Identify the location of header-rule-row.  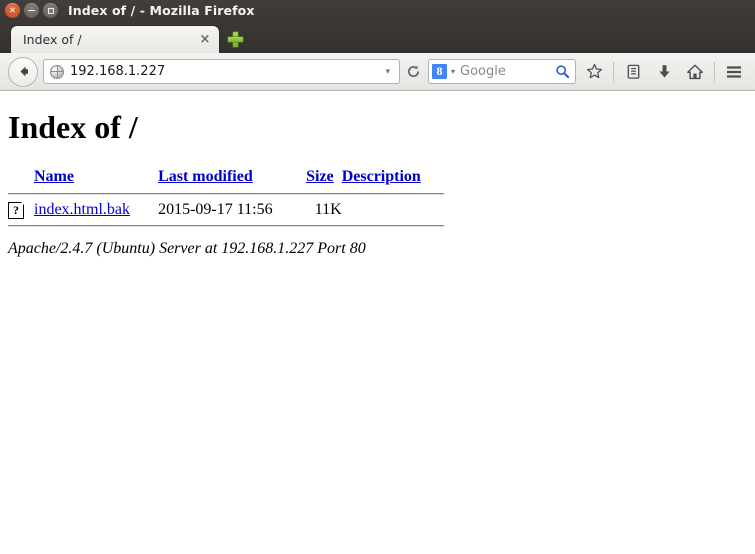
(226, 194).